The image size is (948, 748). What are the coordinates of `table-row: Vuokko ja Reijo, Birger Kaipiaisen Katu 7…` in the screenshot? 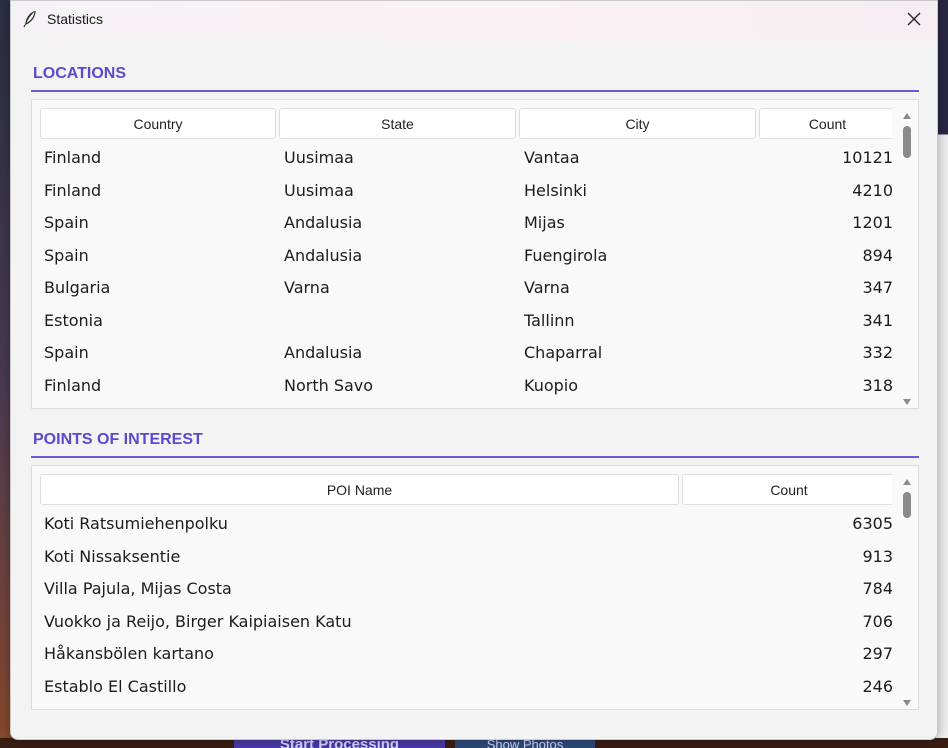 It's located at (466, 622).